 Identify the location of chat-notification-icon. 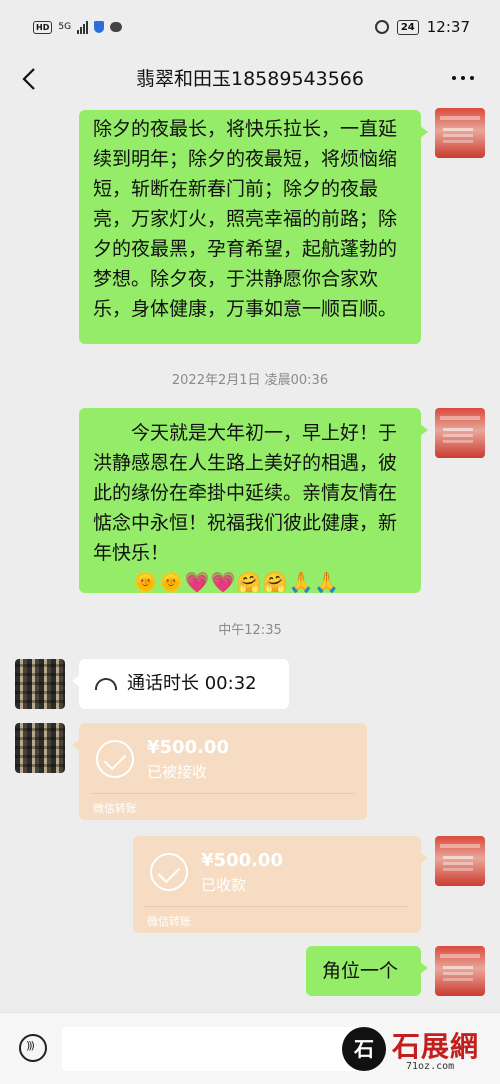
(116, 27).